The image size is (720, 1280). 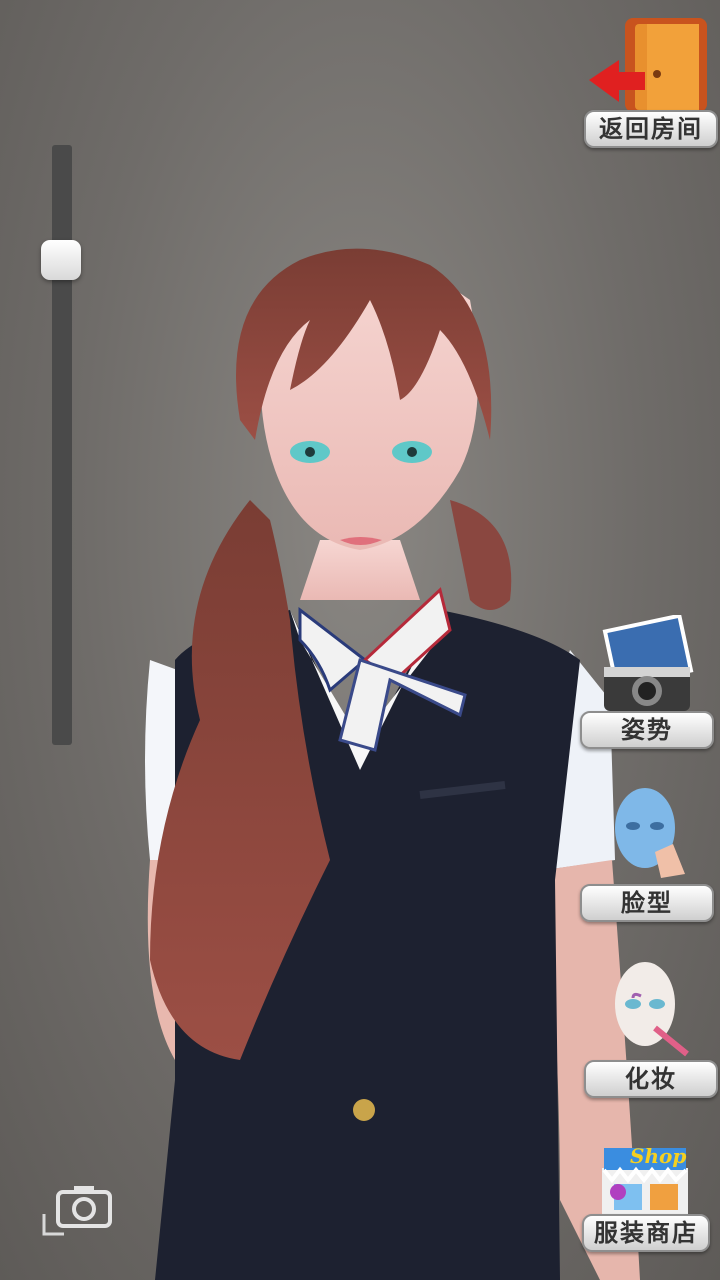 I want to click on screenshot-camera-icon, so click(x=80, y=1208).